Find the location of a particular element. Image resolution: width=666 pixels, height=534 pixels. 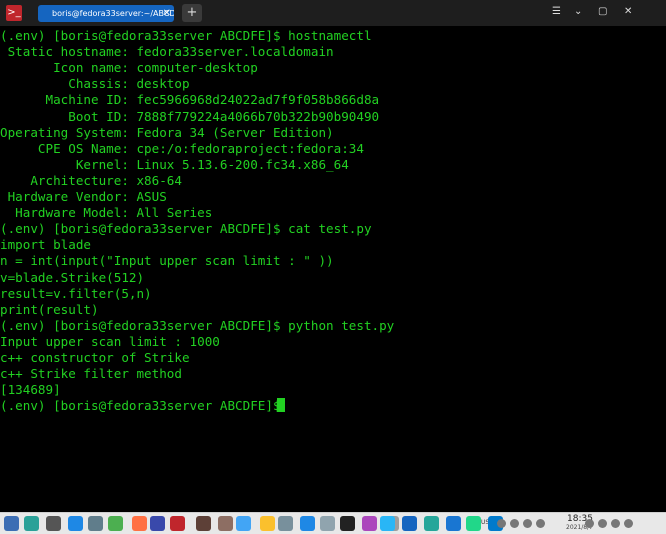

menu-icon: ☰ is located at coordinates (556, 11).